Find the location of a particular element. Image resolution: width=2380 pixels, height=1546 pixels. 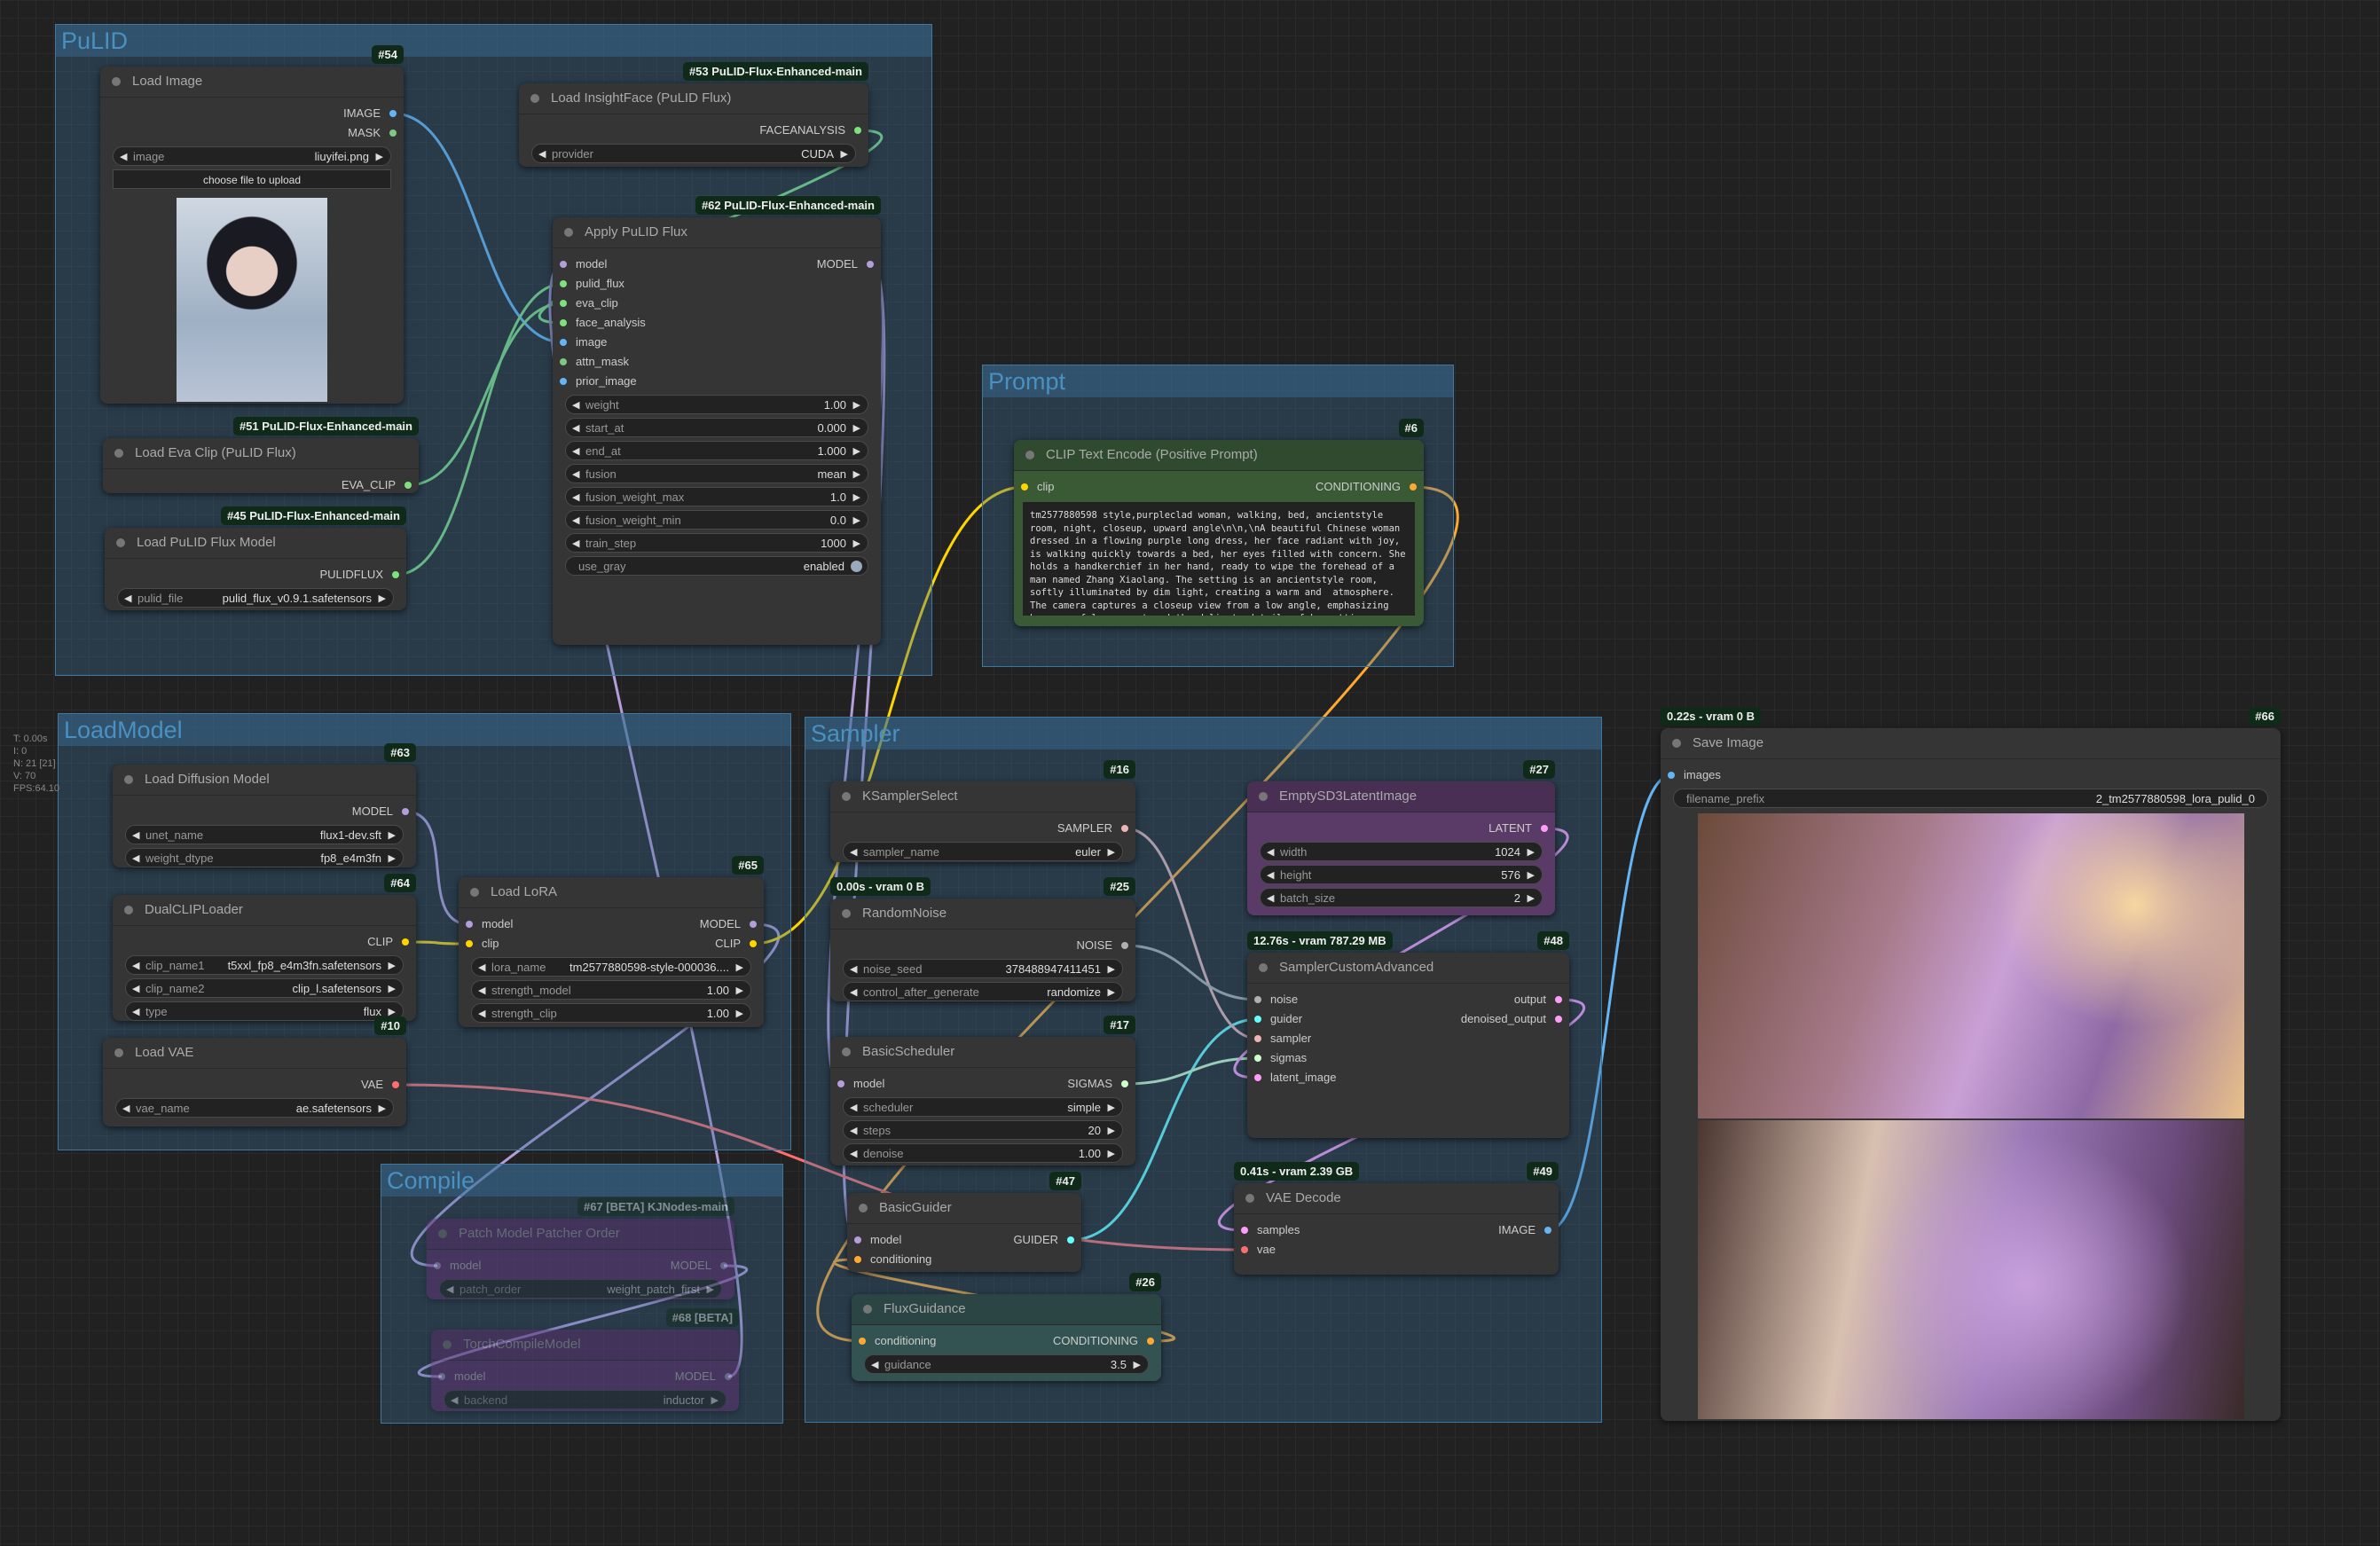

node-title: Load InsightFace (PuLID Flux) is located at coordinates (694, 98).